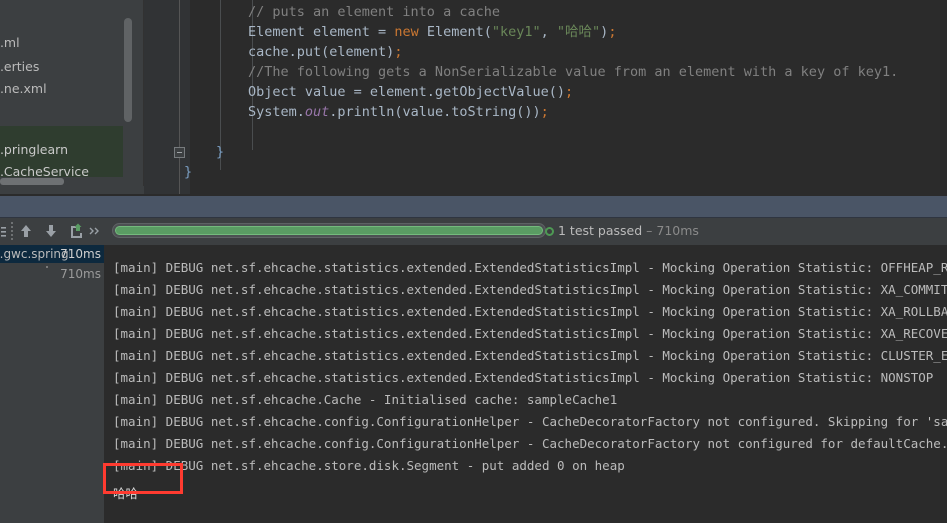 The image size is (947, 523). I want to click on code-token: new, so click(410, 32).